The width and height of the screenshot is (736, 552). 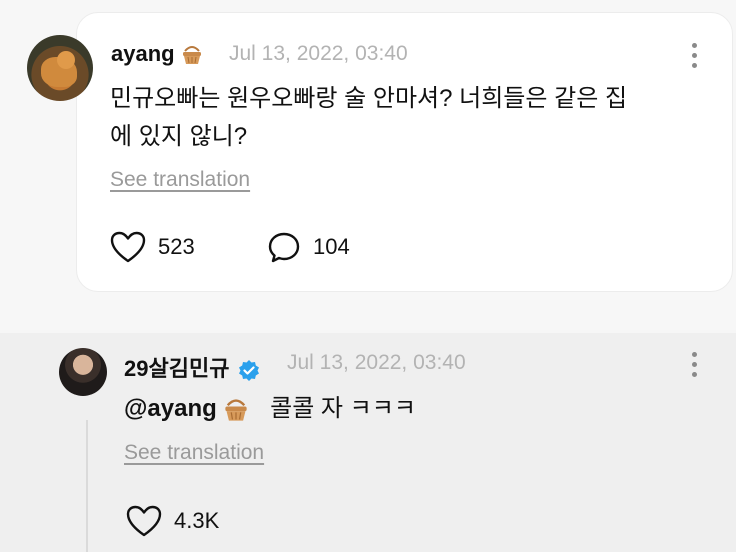 I want to click on fan-avatar, so click(x=60, y=68).